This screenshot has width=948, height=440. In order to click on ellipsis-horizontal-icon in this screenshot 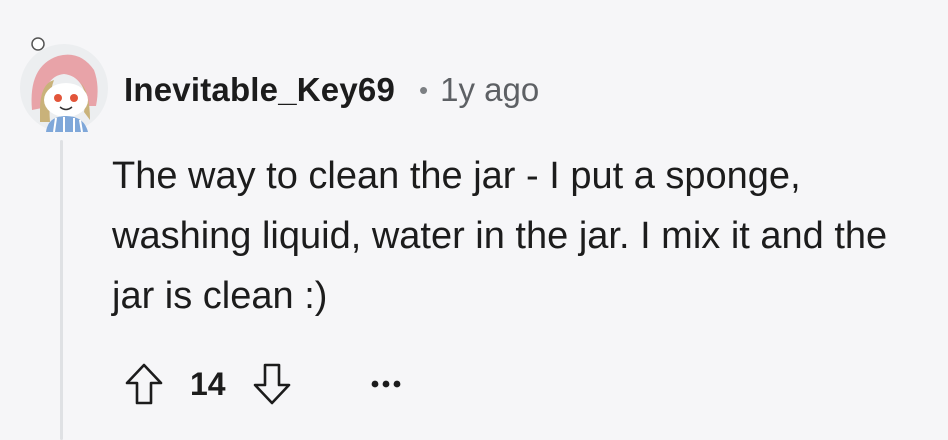, I will do `click(385, 384)`.